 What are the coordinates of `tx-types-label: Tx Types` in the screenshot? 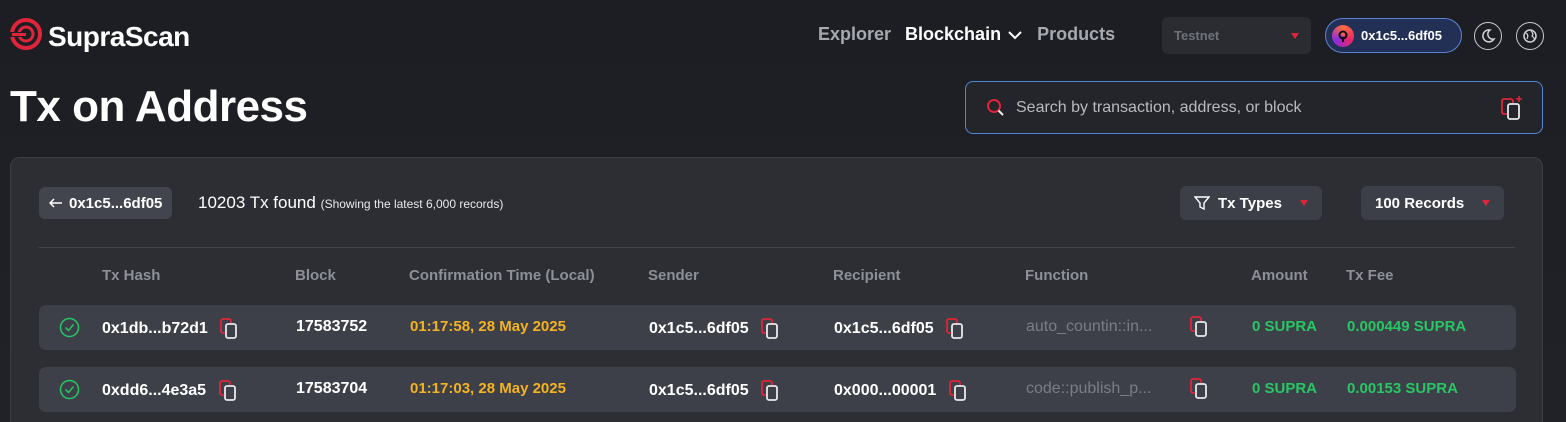 It's located at (1250, 203).